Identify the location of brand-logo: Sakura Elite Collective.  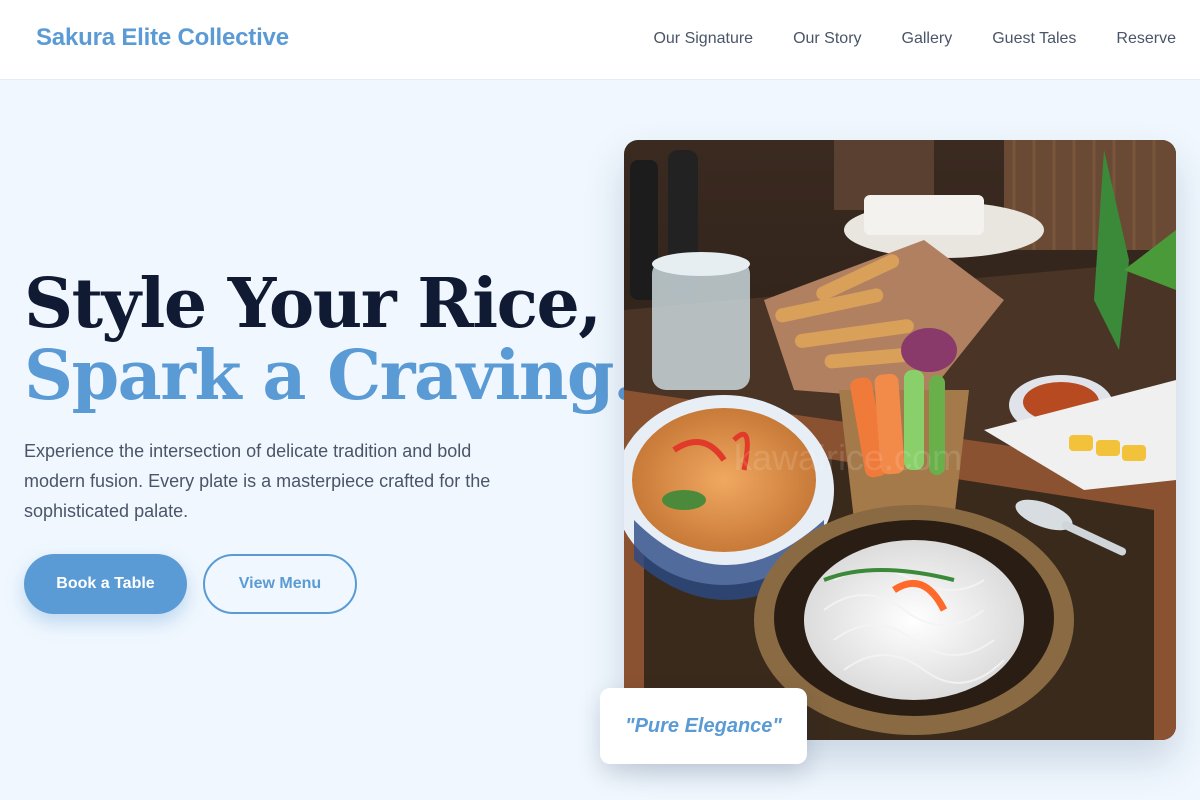
(162, 38).